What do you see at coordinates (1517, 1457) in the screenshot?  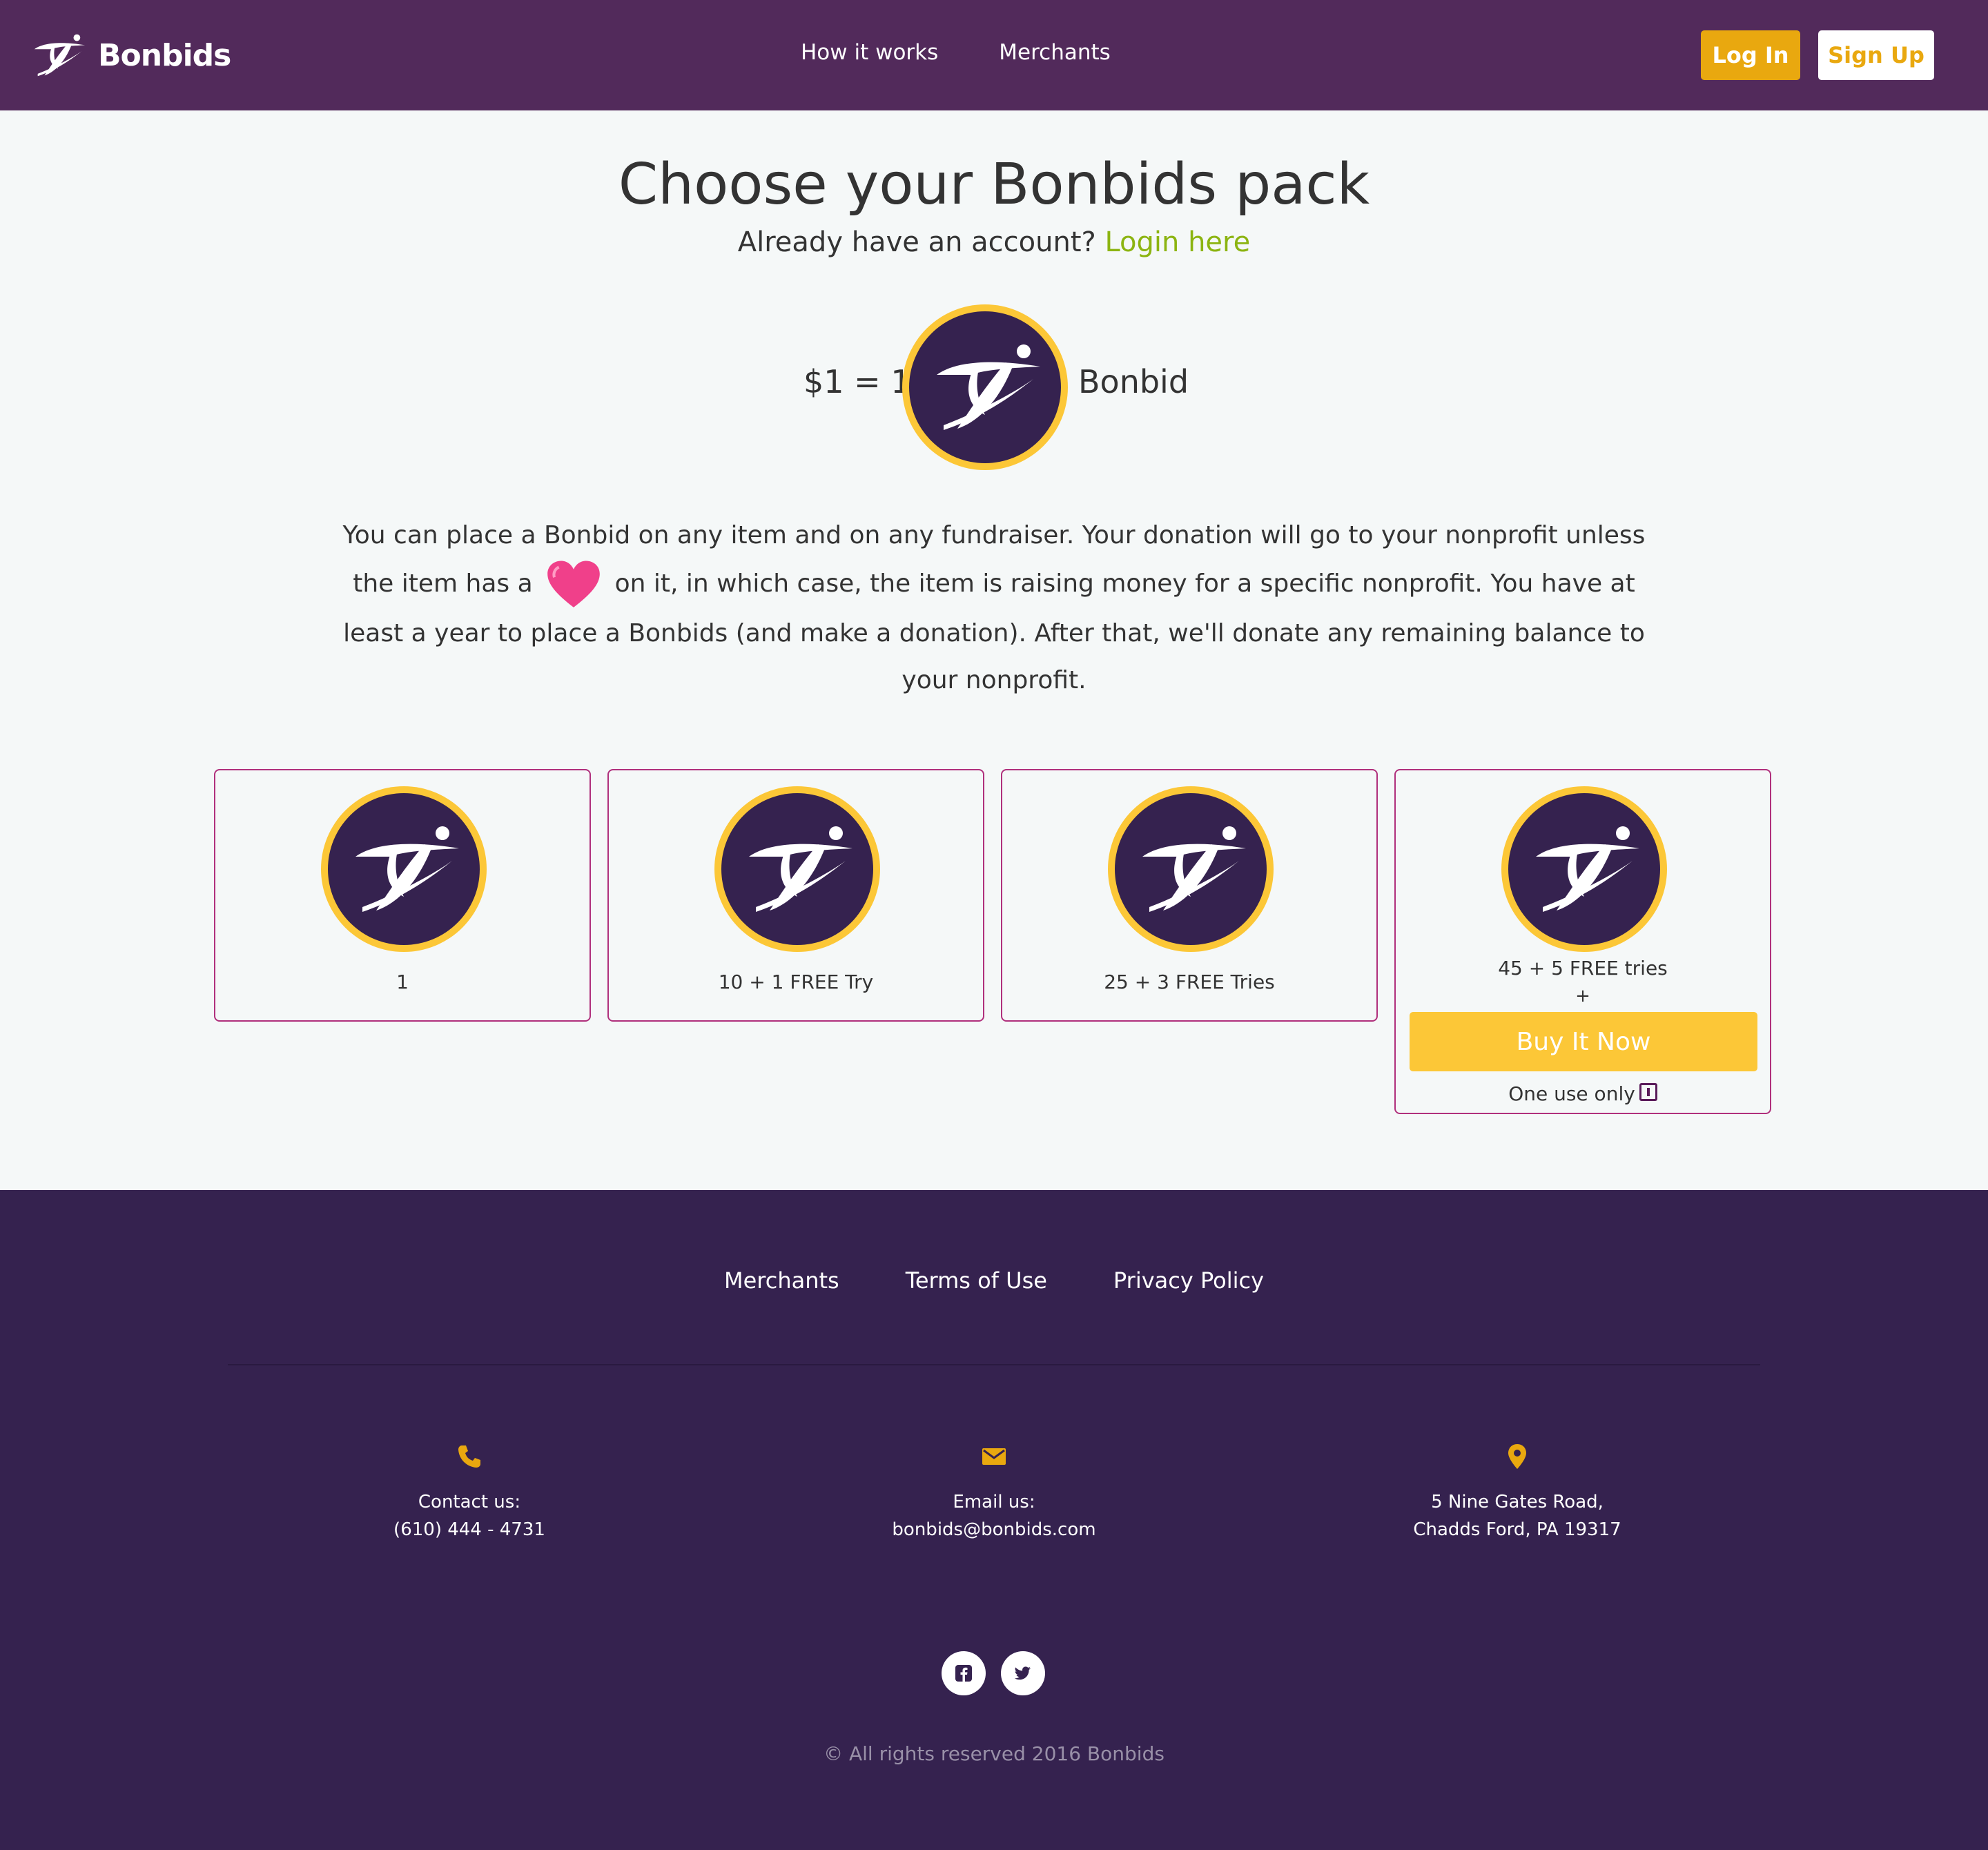 I see `location-pin-icon` at bounding box center [1517, 1457].